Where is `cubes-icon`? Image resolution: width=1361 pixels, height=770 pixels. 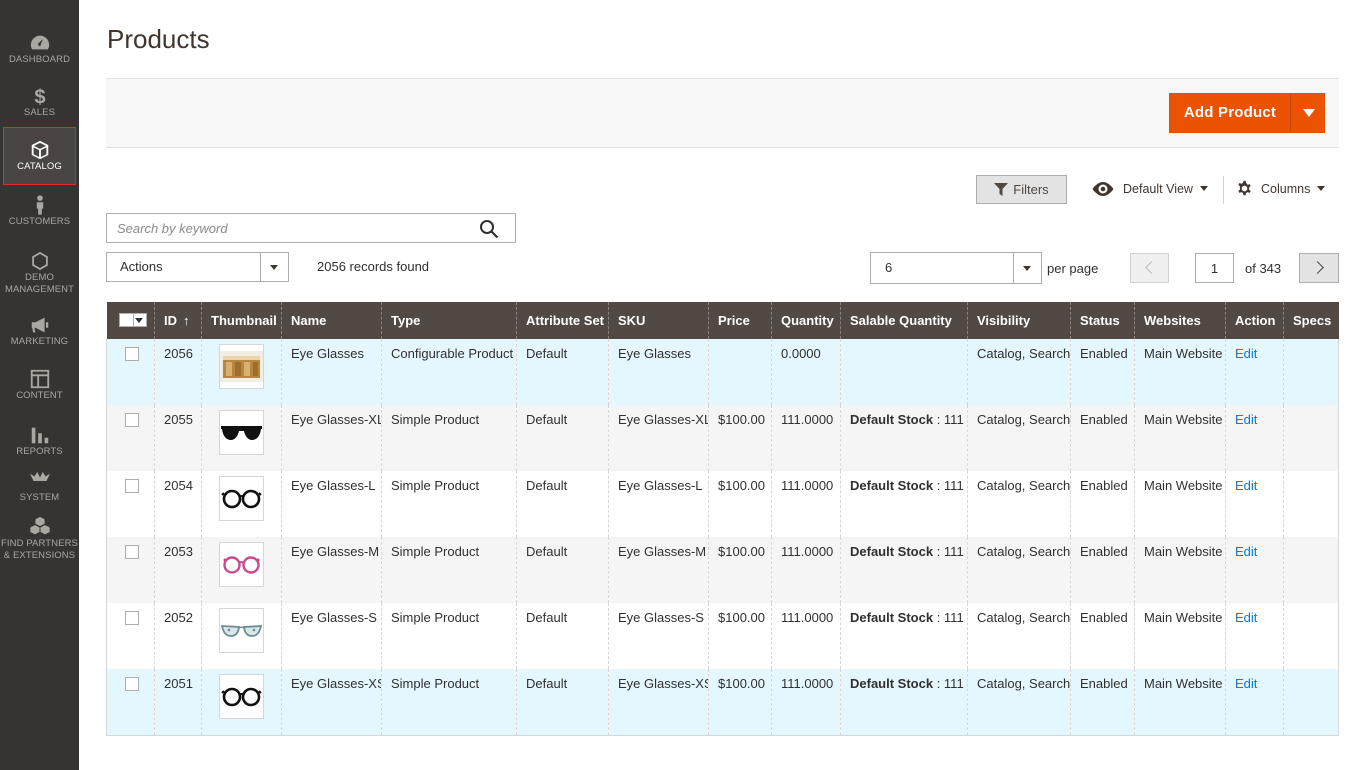
cubes-icon is located at coordinates (39, 525).